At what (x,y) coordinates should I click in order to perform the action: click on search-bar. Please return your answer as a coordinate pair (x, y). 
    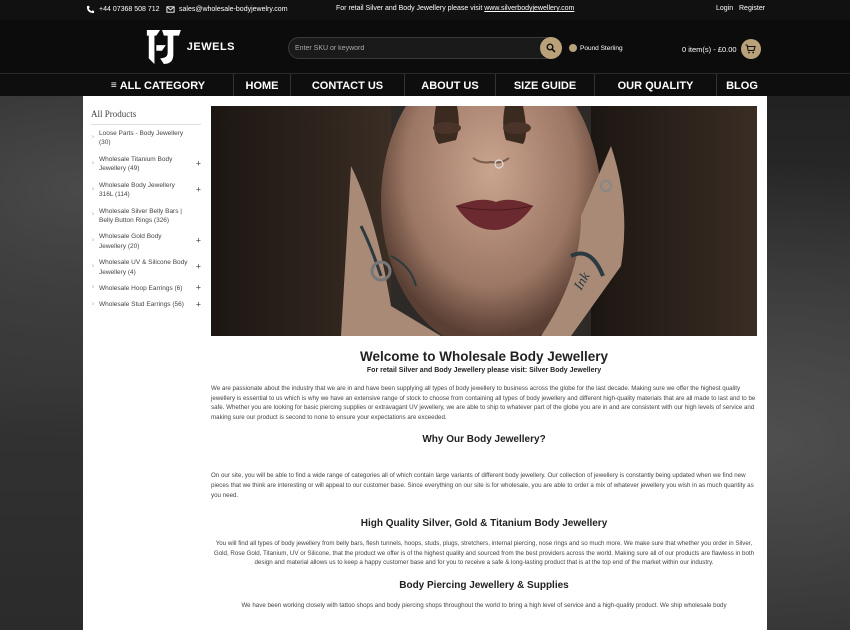
    Looking at the image, I should click on (425, 48).